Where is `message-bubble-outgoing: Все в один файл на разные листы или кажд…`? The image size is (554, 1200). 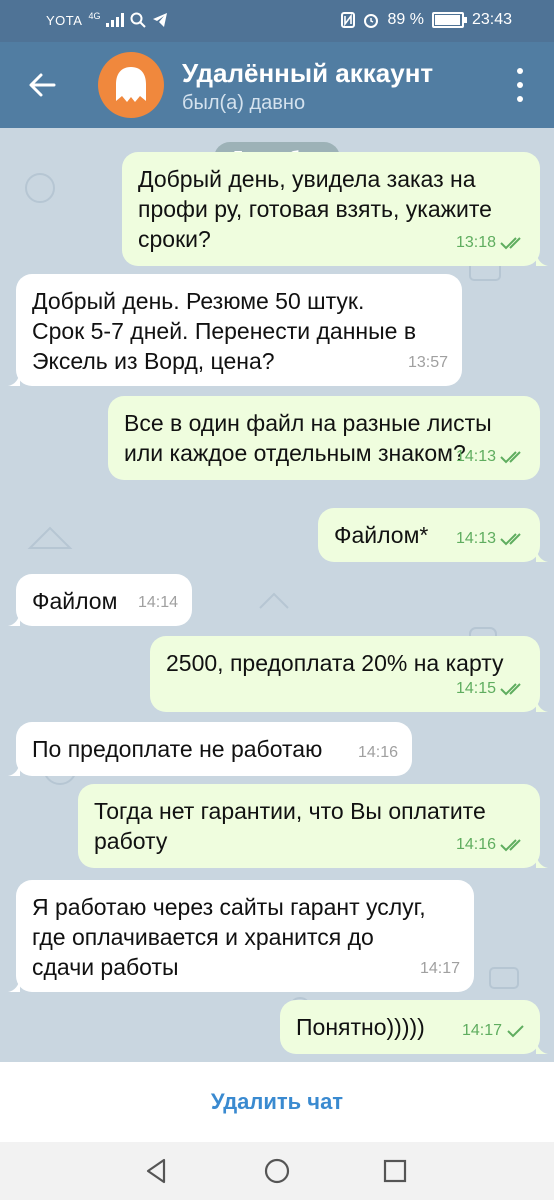
message-bubble-outgoing: Все в один файл на разные листы или кажд… is located at coordinates (324, 438).